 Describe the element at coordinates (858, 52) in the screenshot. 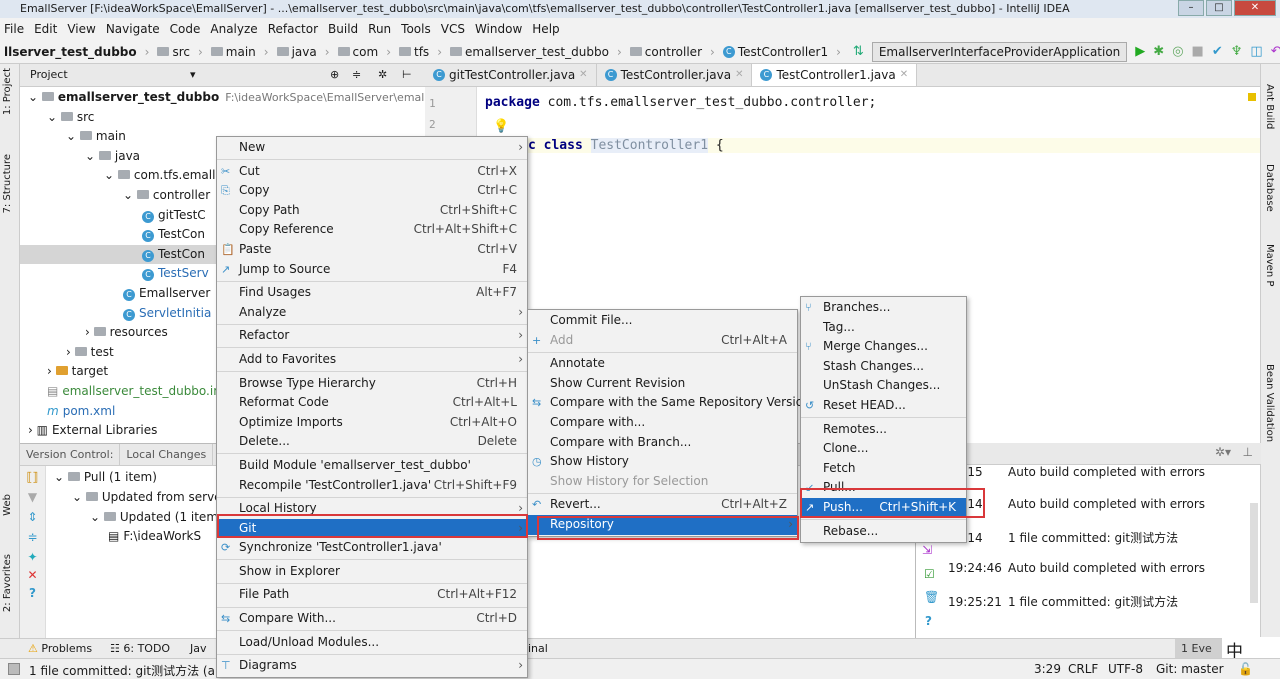

I see `sort-icon: ⇅` at that location.